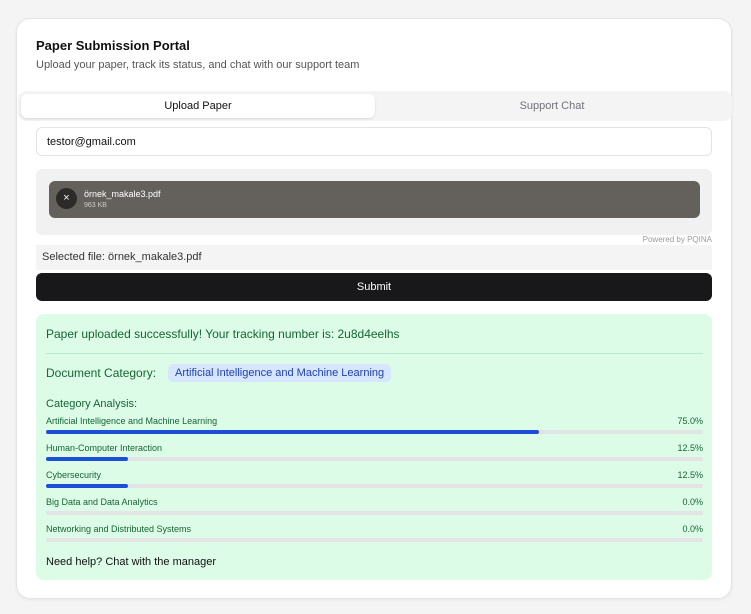  Describe the element at coordinates (374, 536) in the screenshot. I see `category-bar-row: Networking and Distributed Systems 0.0%` at that location.